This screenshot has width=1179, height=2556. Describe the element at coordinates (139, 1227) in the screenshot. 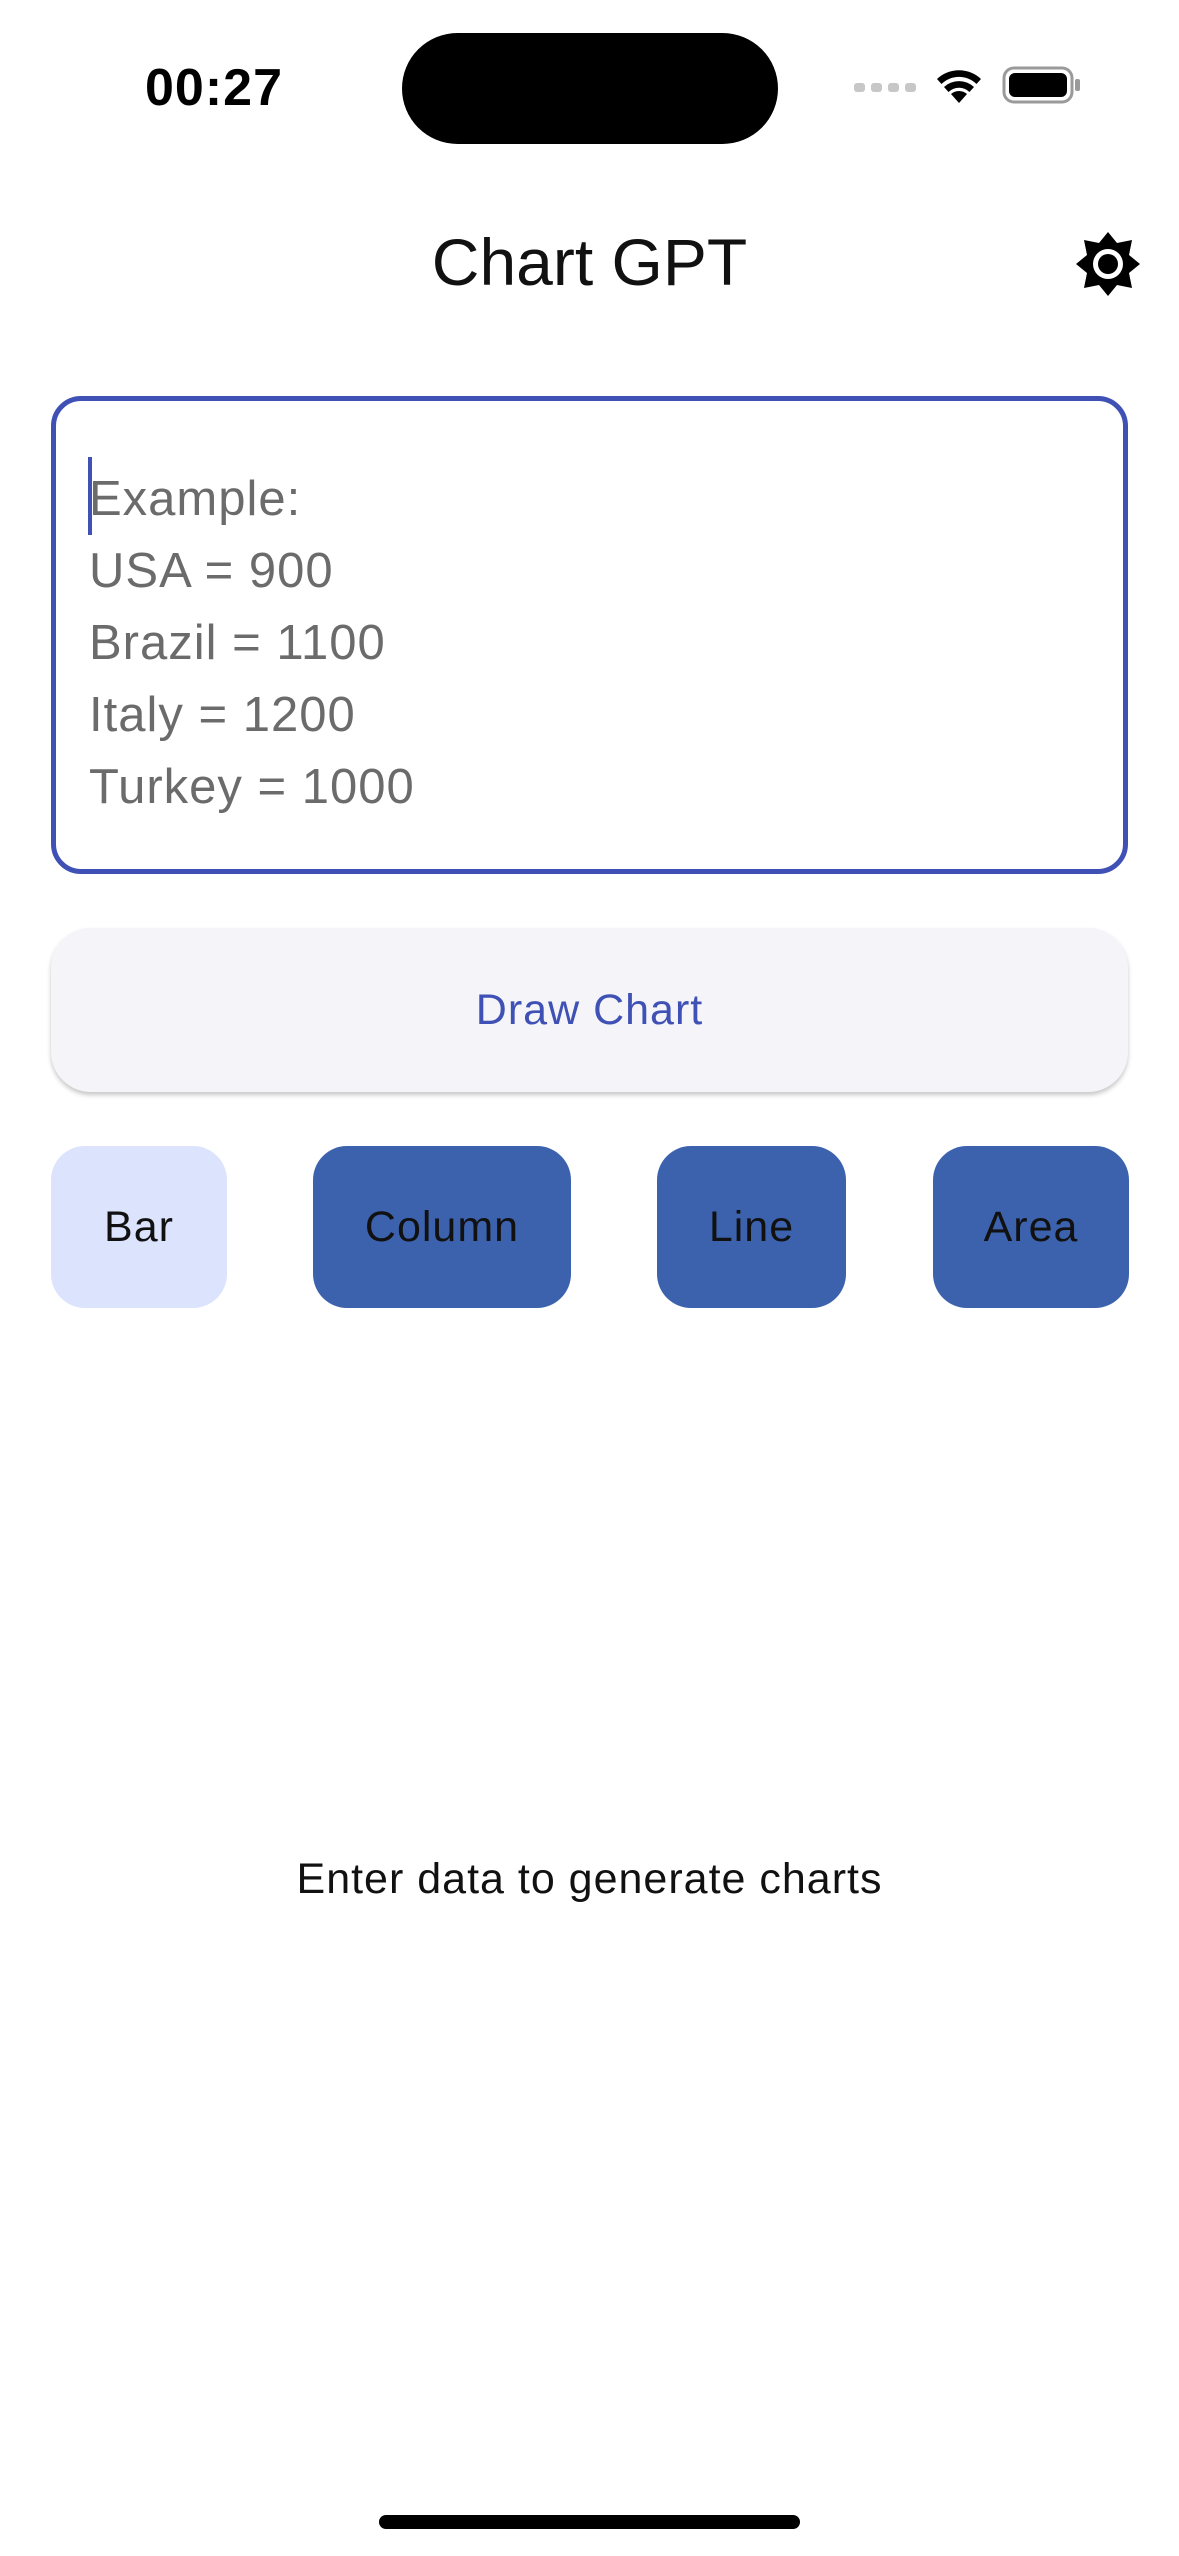

I see `chart-type-bar: Bar` at that location.